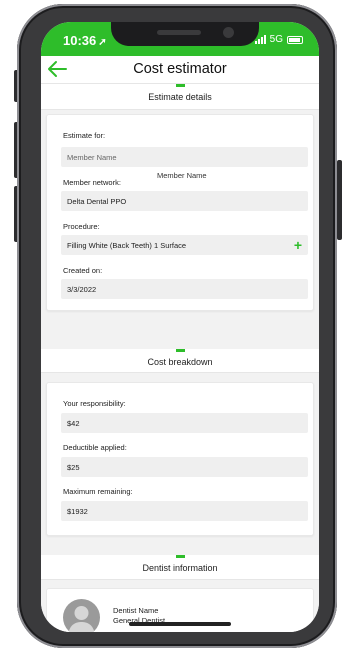  What do you see at coordinates (228, 32) in the screenshot?
I see `camera-icon` at bounding box center [228, 32].